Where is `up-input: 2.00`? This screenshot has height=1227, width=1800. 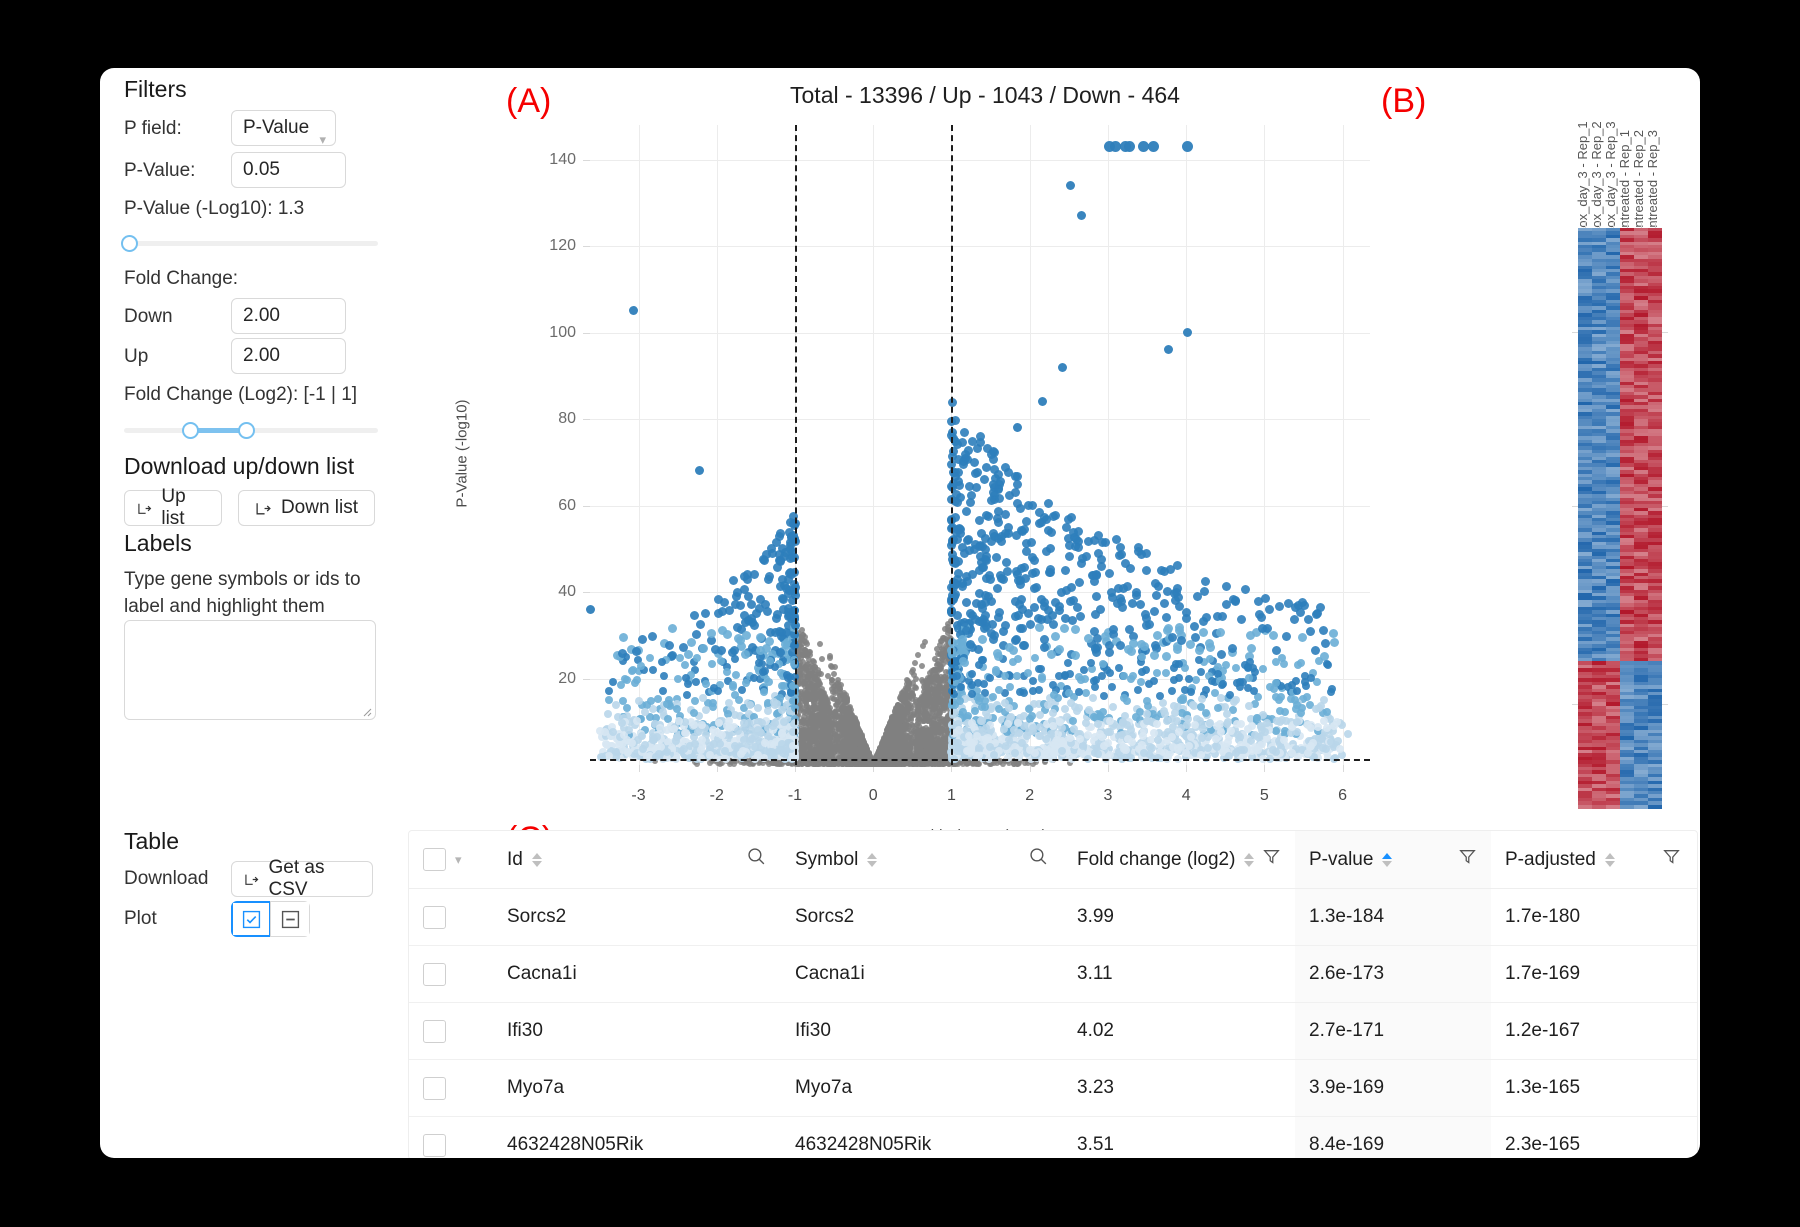 up-input: 2.00 is located at coordinates (288, 356).